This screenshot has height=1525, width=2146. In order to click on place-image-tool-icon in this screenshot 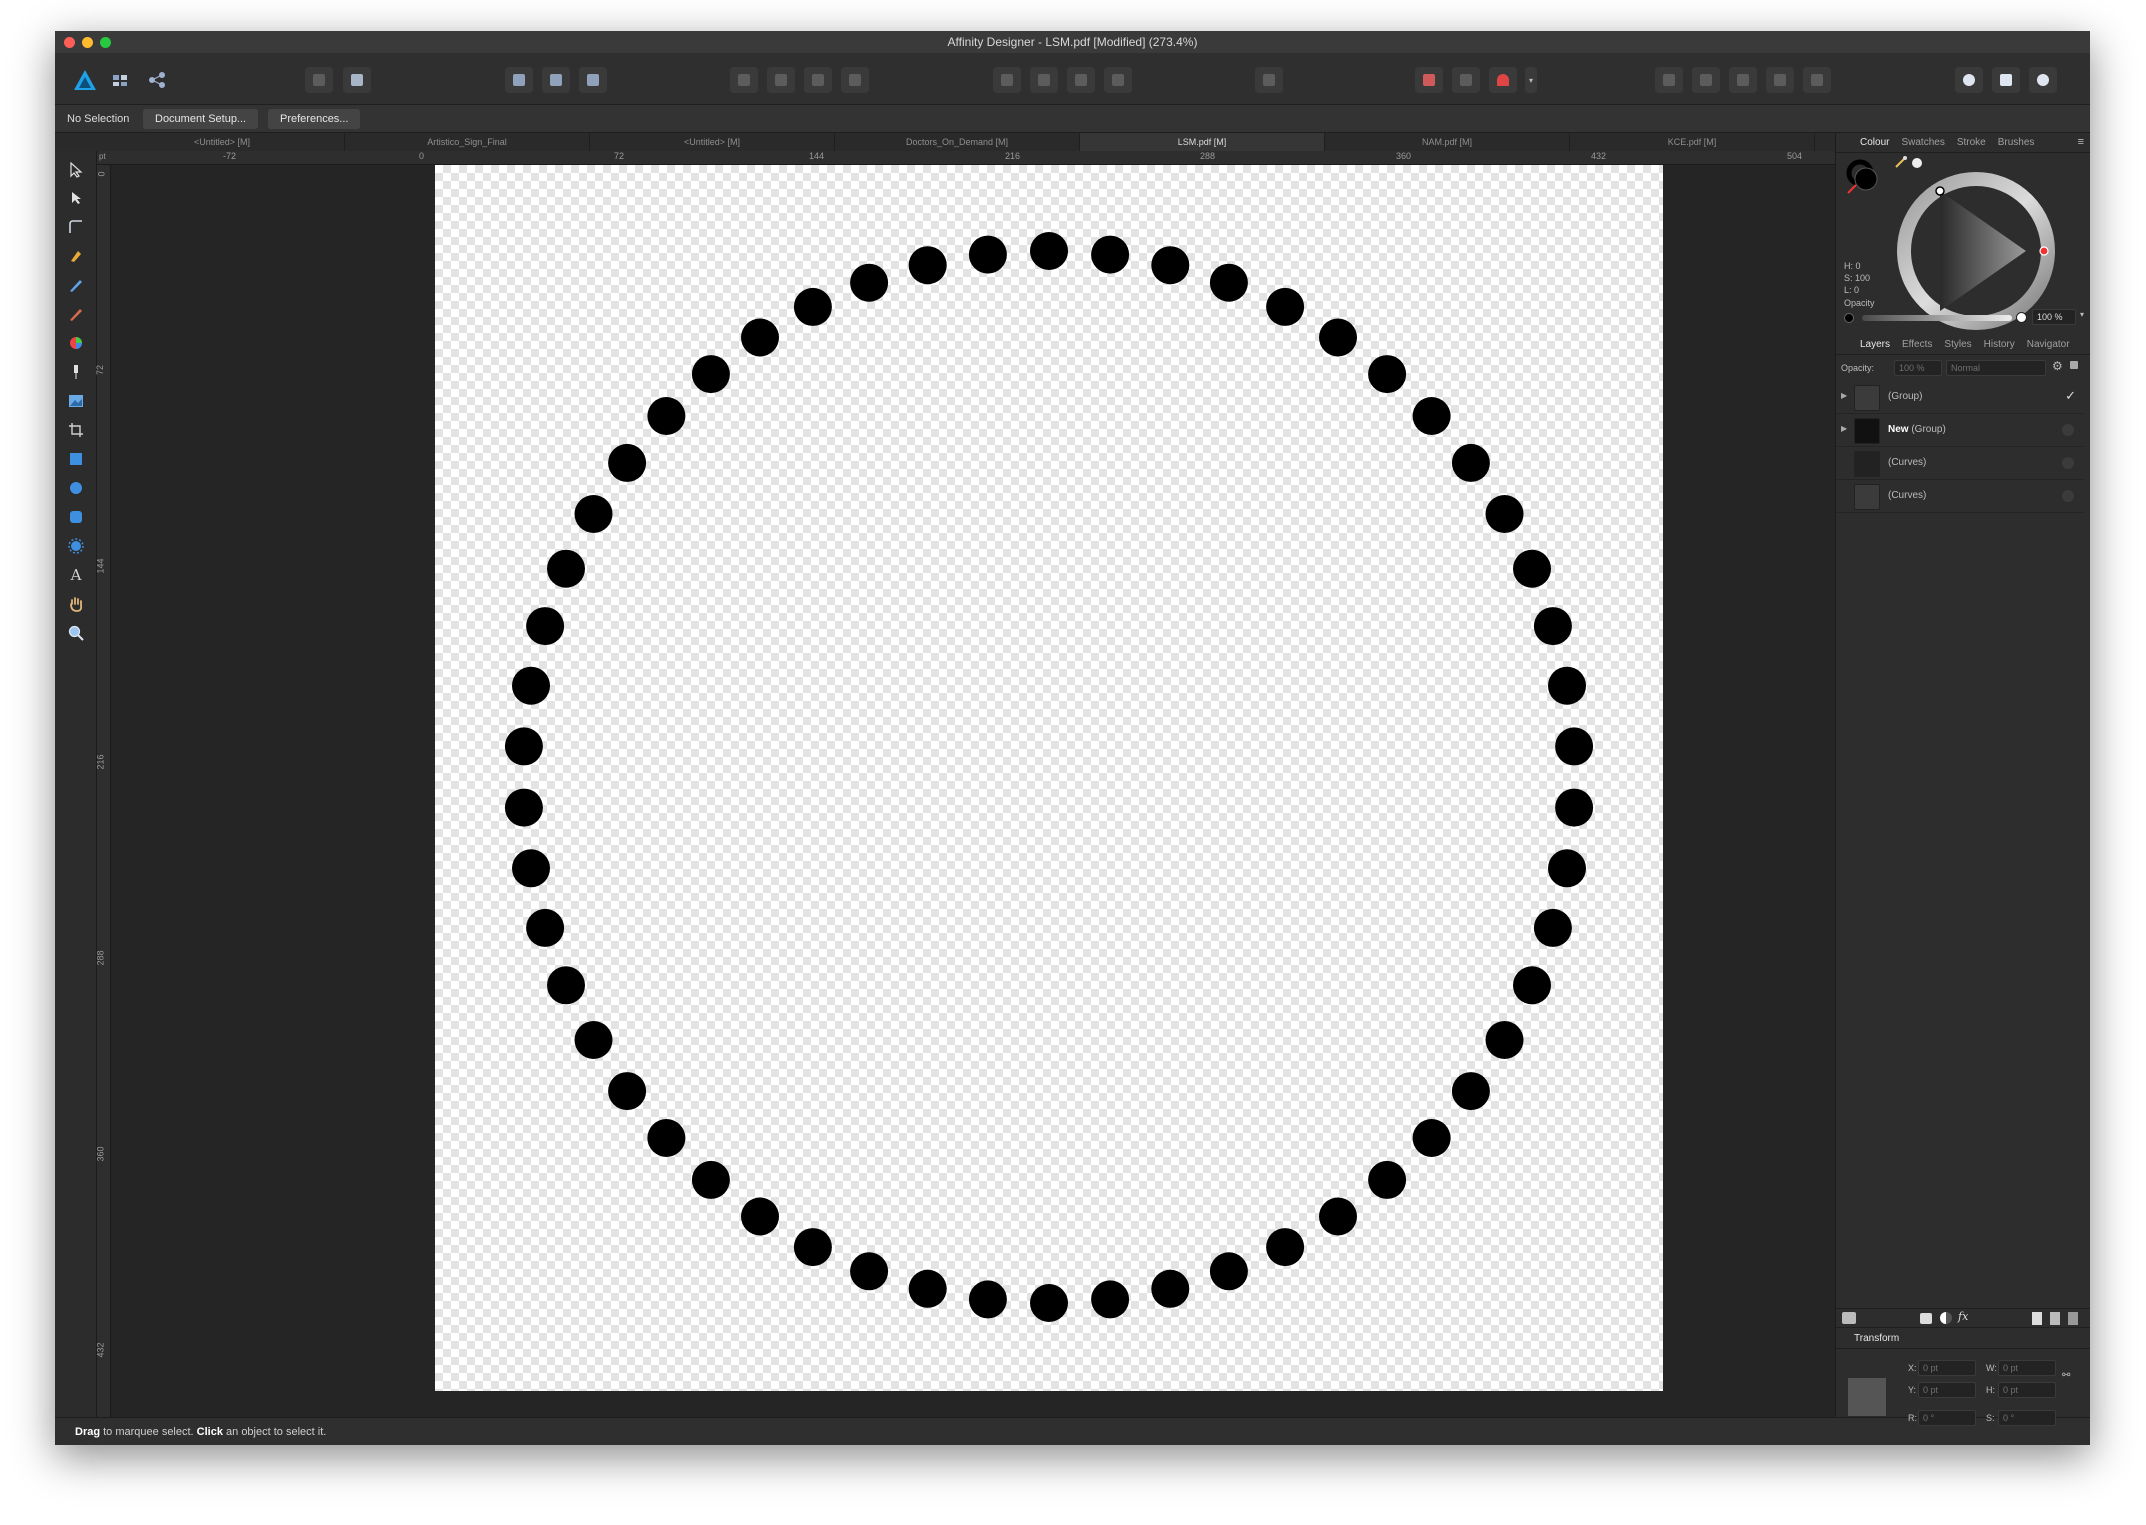, I will do `click(76, 401)`.